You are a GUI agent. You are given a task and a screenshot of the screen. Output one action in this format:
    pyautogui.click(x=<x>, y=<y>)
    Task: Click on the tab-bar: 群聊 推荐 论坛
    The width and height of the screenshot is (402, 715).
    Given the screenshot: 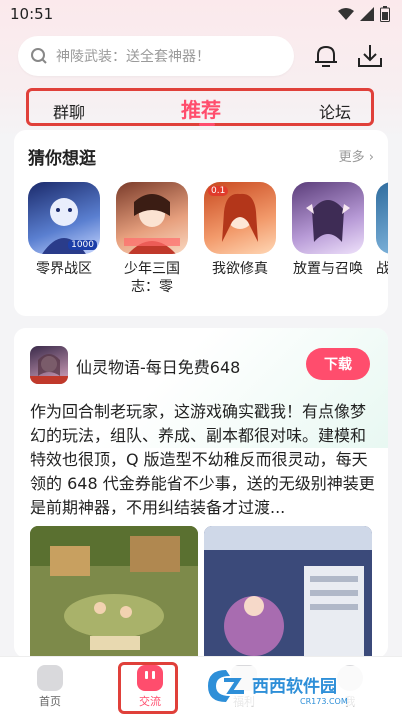 What is the action you would take?
    pyautogui.click(x=200, y=107)
    